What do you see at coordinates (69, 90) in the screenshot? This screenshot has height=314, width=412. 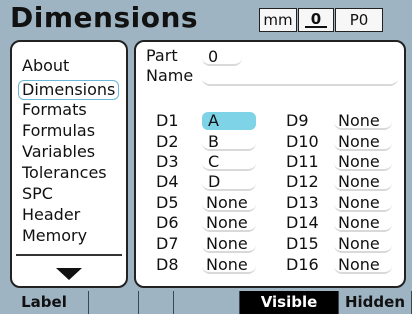 I see `sidebar-item-dimensions: Dimensions` at bounding box center [69, 90].